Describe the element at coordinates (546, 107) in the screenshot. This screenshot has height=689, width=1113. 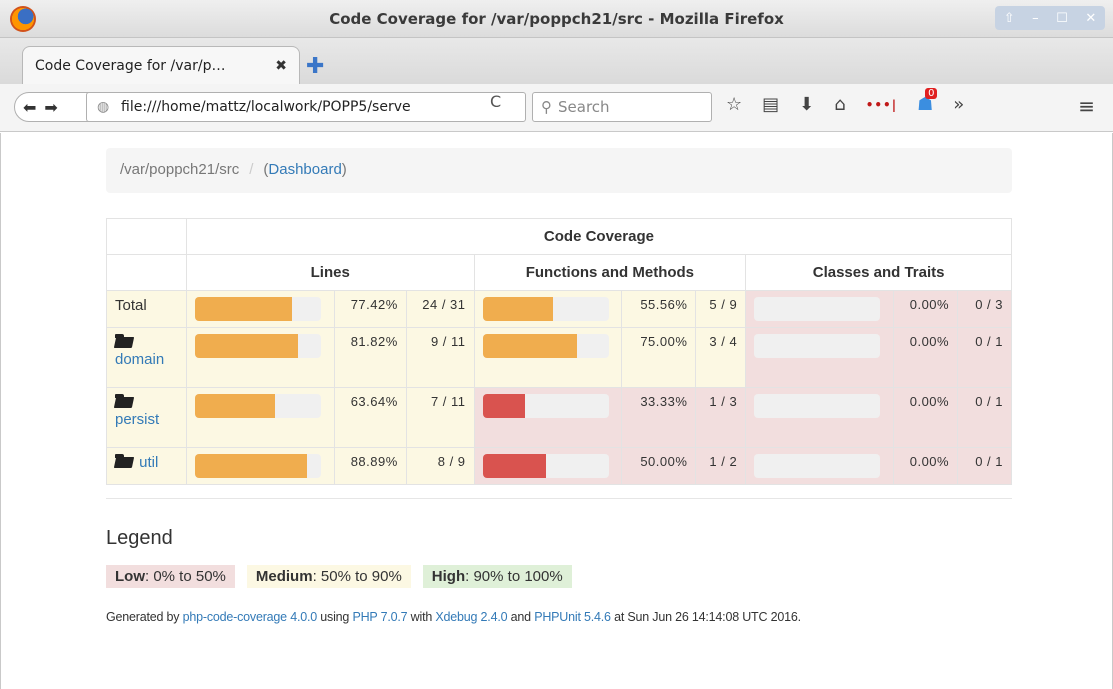
I see `search-icon: ⚲` at that location.